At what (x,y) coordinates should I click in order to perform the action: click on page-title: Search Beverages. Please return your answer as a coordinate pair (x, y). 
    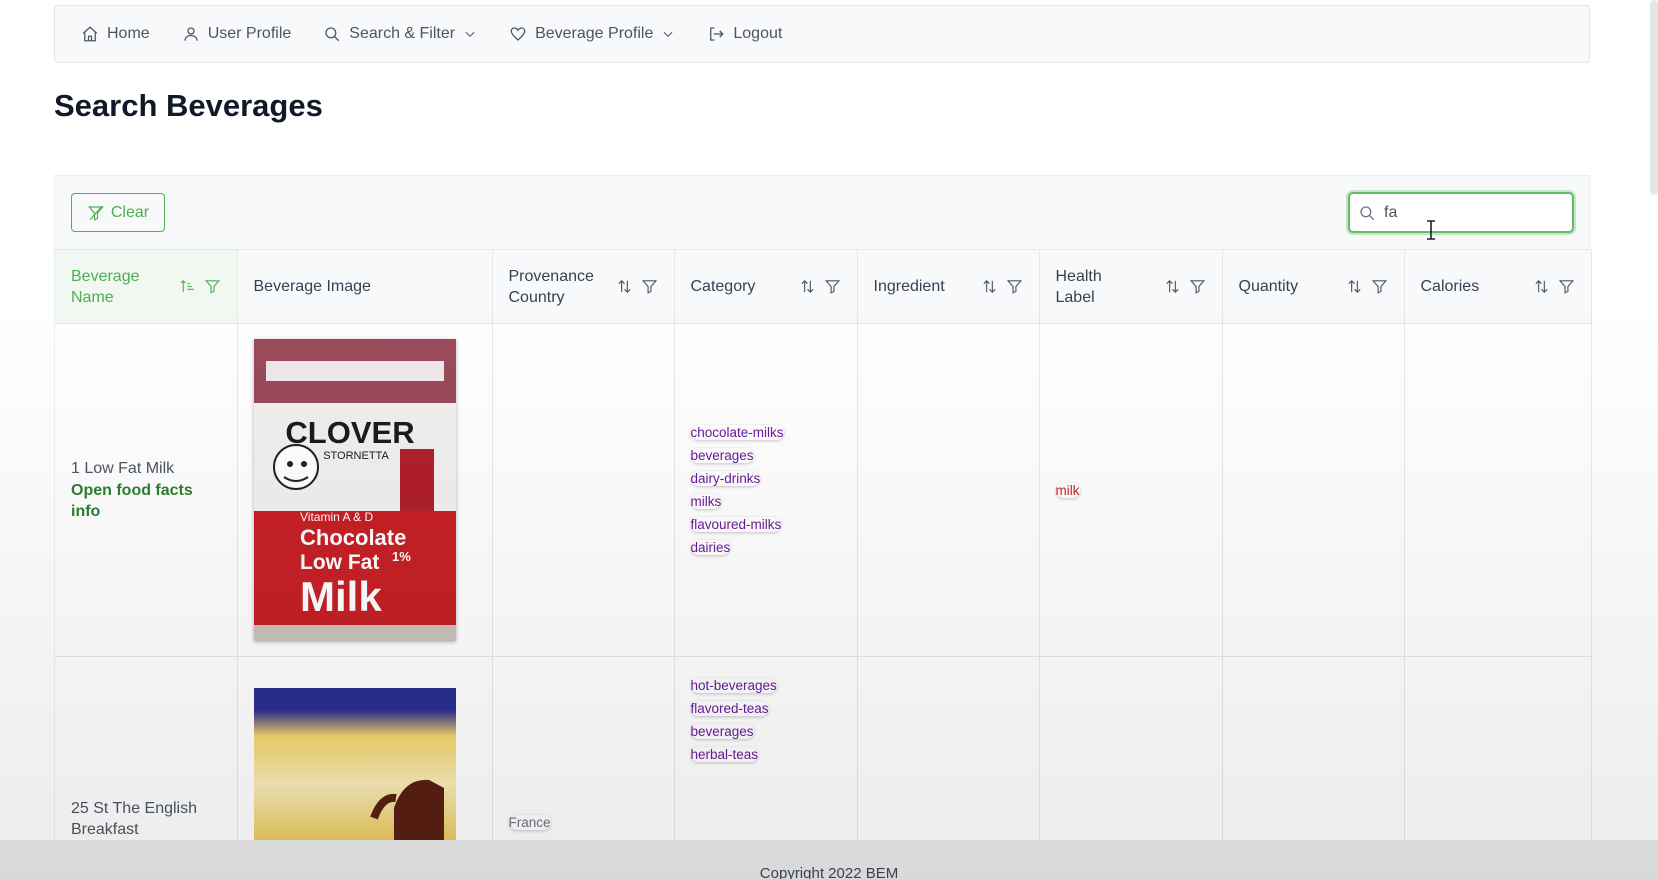
    Looking at the image, I should click on (188, 105).